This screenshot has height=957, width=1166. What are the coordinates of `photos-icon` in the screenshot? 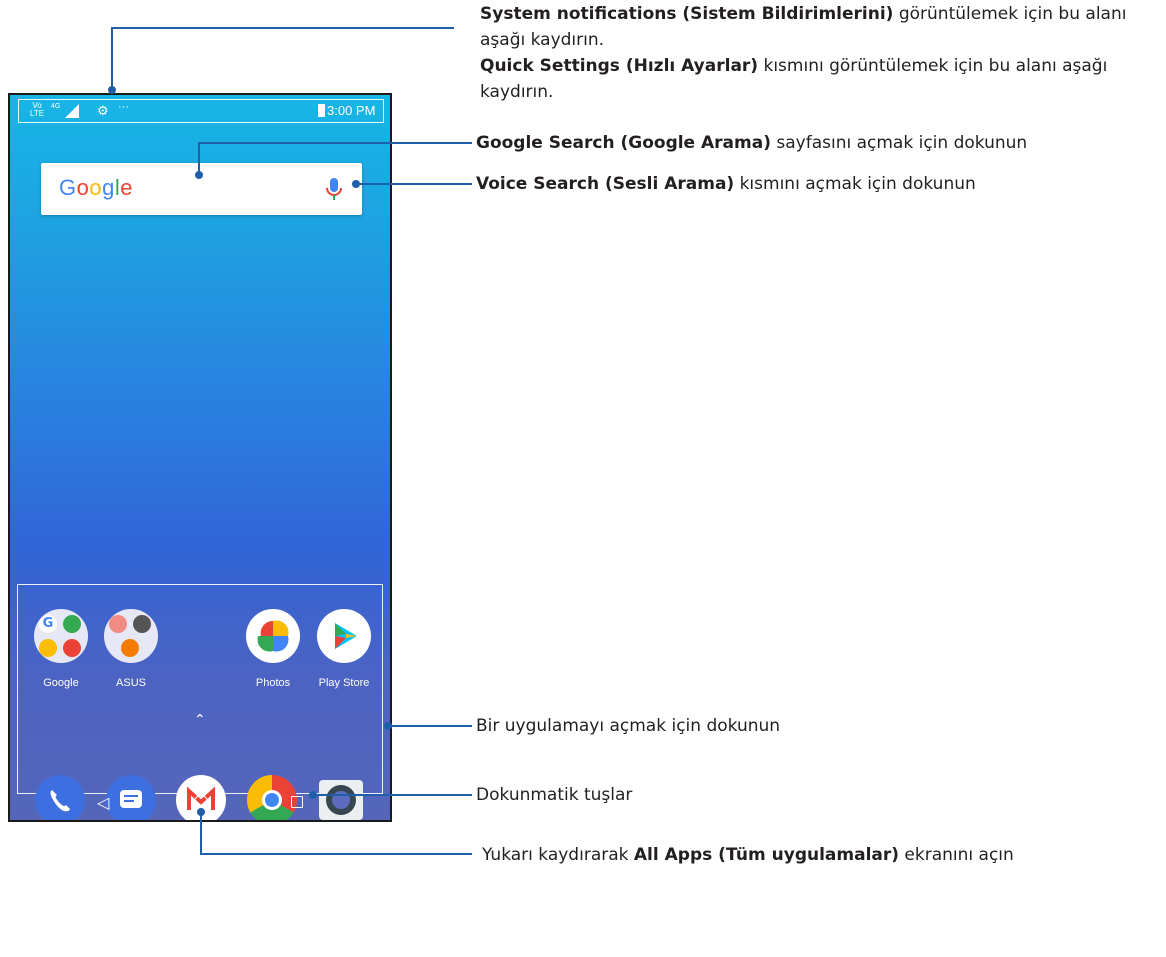 It's located at (273, 636).